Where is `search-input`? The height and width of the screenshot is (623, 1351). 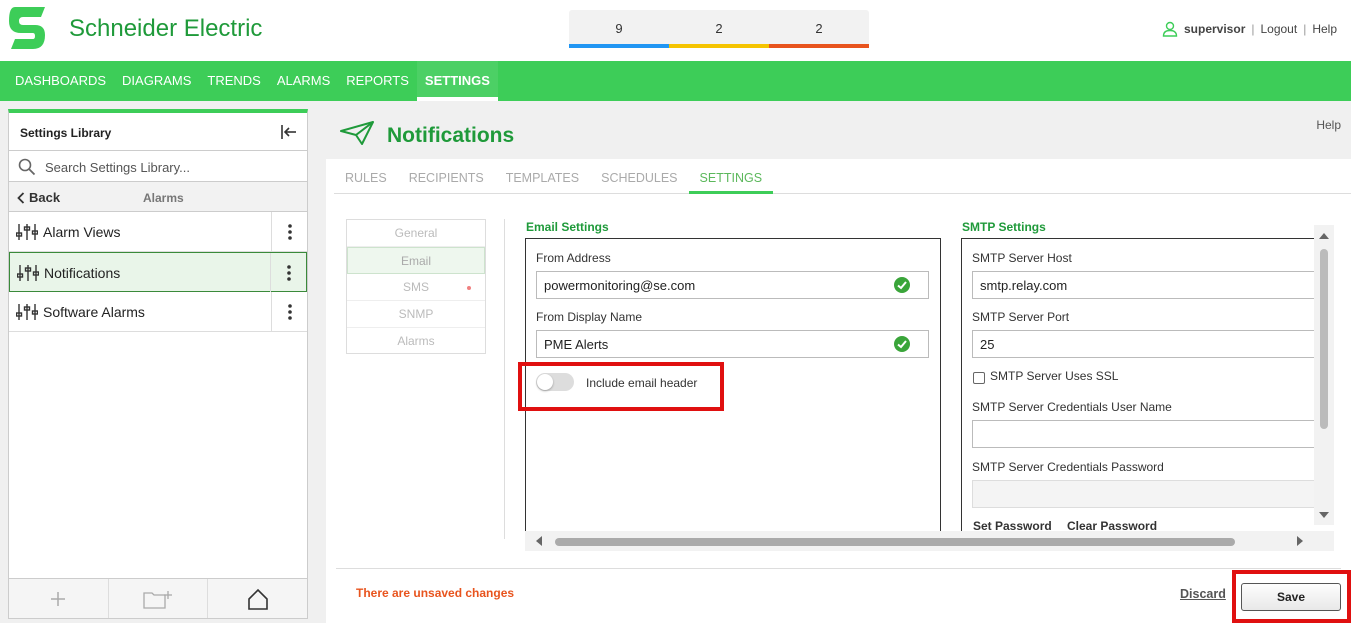 search-input is located at coordinates (170, 167).